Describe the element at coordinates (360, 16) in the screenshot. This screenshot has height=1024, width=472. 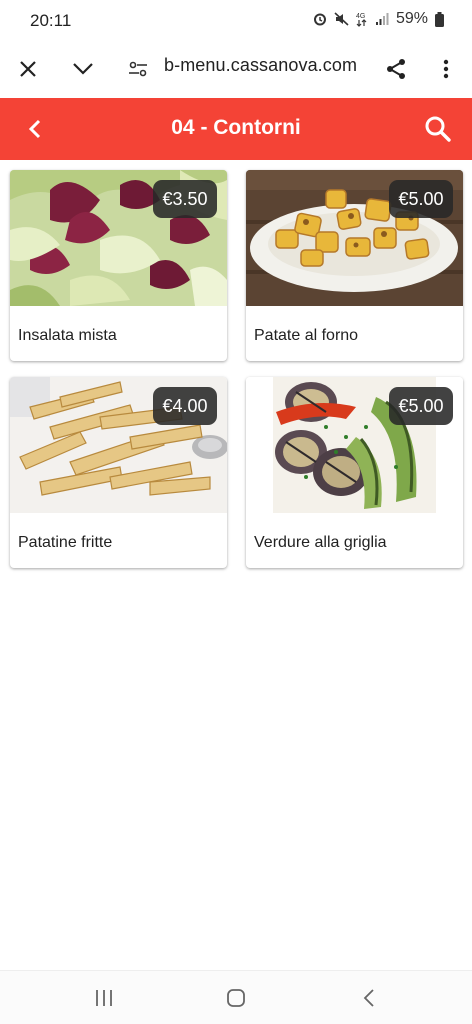
I see `svg-text: 4G` at that location.